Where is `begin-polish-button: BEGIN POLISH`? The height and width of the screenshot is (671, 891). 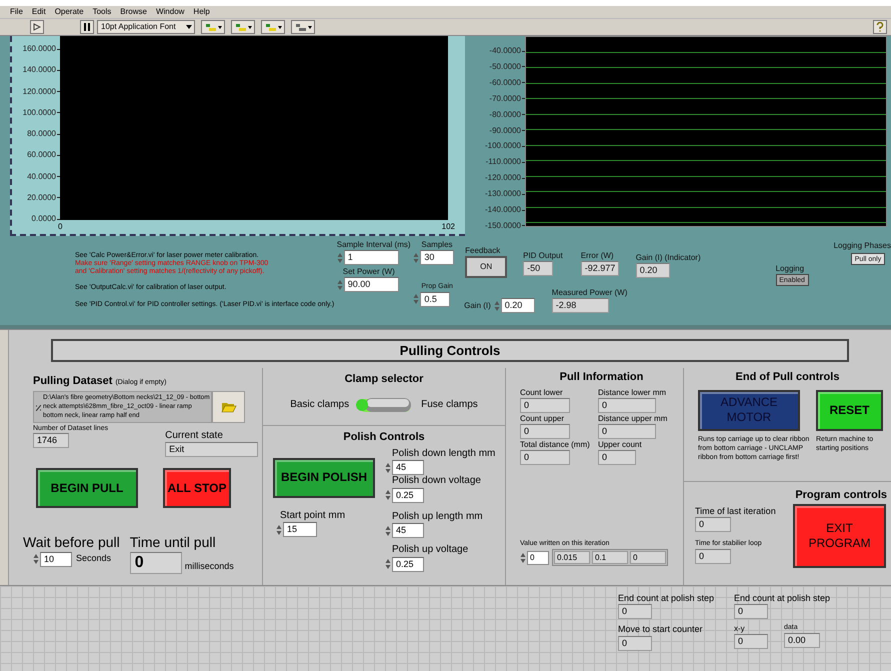 begin-polish-button: BEGIN POLISH is located at coordinates (324, 478).